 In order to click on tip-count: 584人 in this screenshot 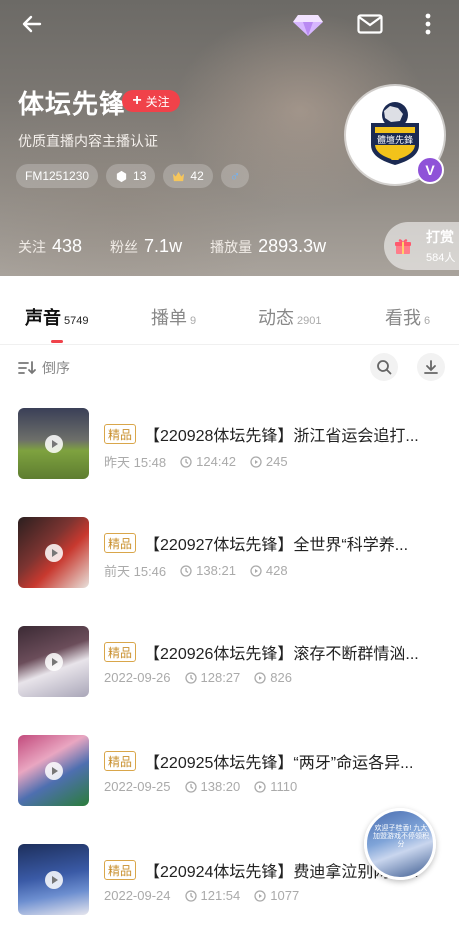, I will do `click(441, 258)`.